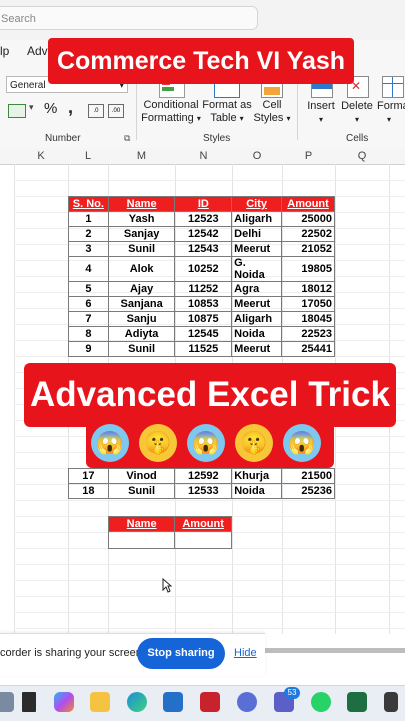 Image resolution: width=405 pixels, height=721 pixels. What do you see at coordinates (88, 219) in the screenshot?
I see `cell-sno: 1` at bounding box center [88, 219].